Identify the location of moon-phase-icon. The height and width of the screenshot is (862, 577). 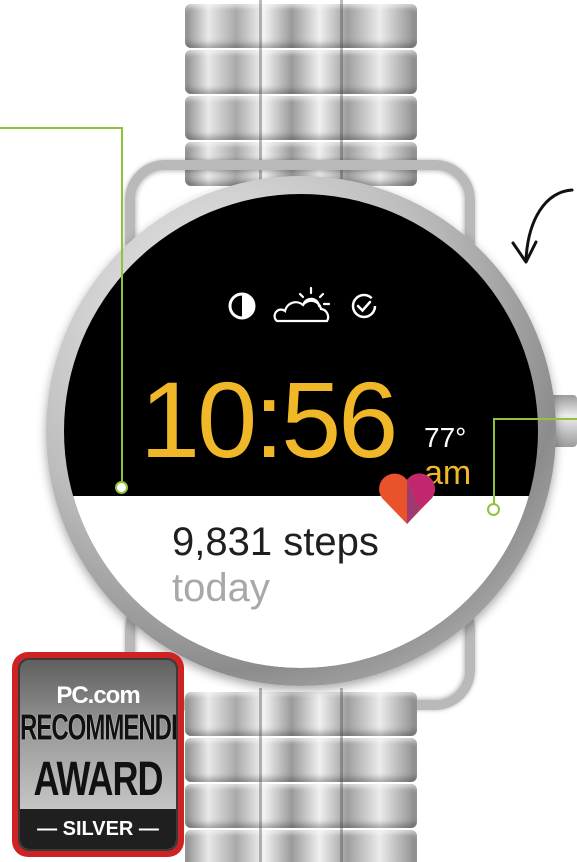
(242, 306).